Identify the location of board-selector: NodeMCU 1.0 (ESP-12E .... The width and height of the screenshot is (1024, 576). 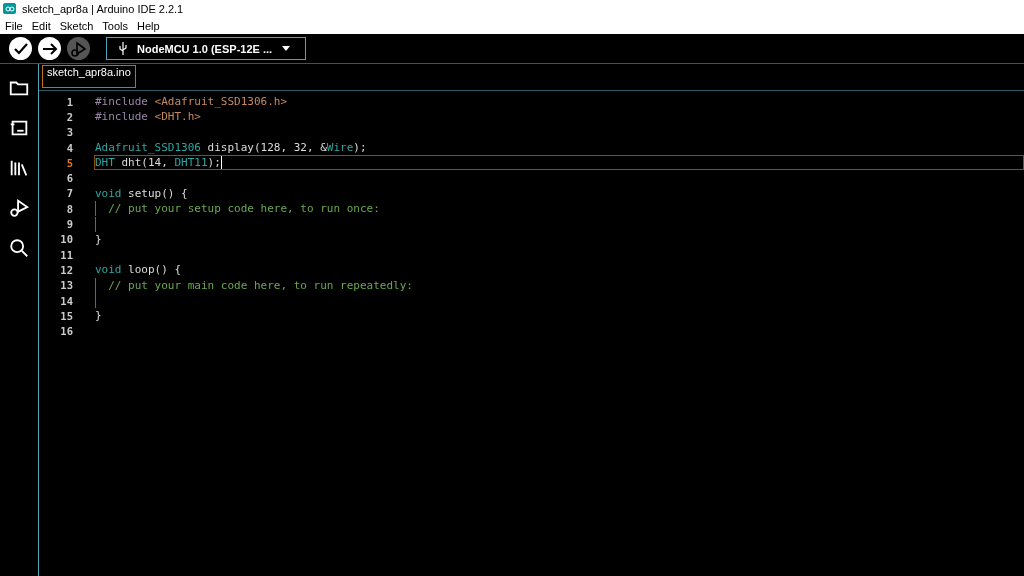
(206, 48).